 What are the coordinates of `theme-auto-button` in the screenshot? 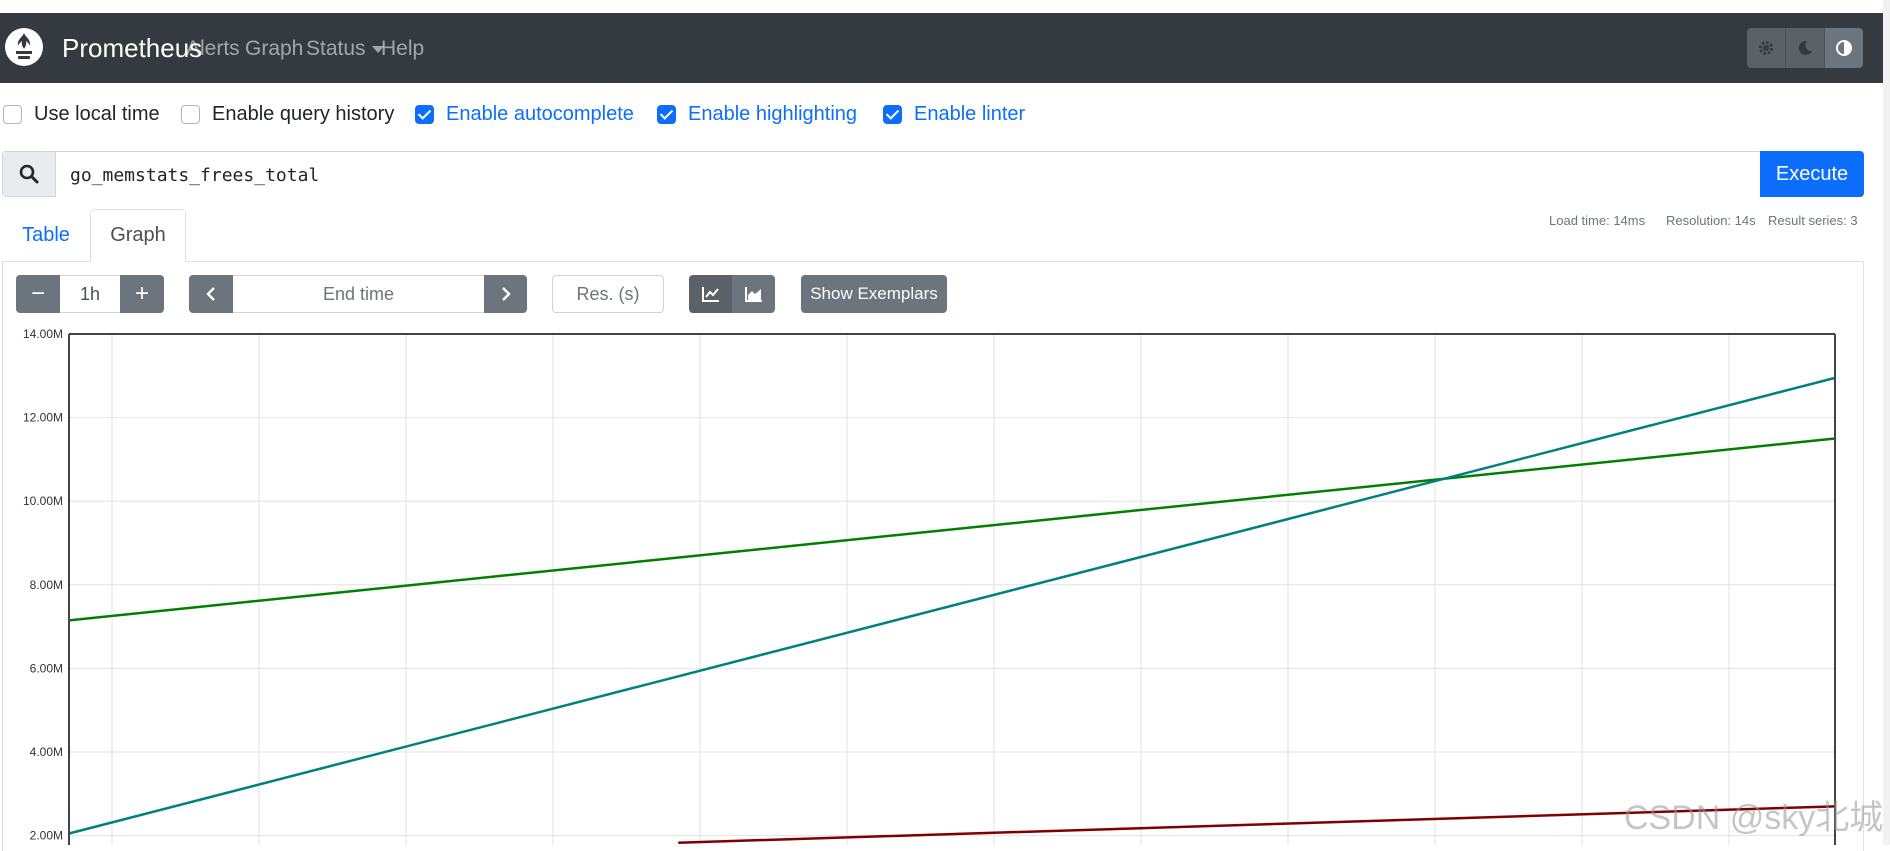 It's located at (1844, 48).